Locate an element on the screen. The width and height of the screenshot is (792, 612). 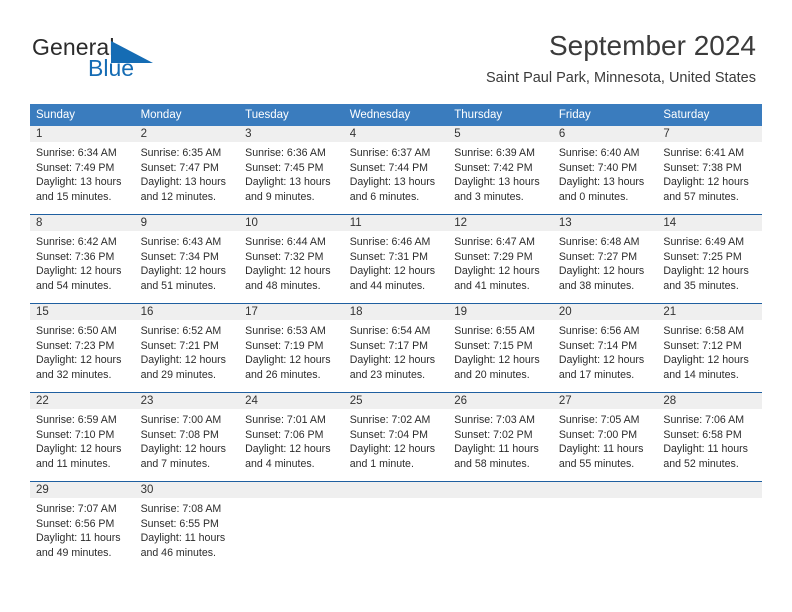
sunrise-time: Sunrise: 6:42 AM is located at coordinates (76, 242).